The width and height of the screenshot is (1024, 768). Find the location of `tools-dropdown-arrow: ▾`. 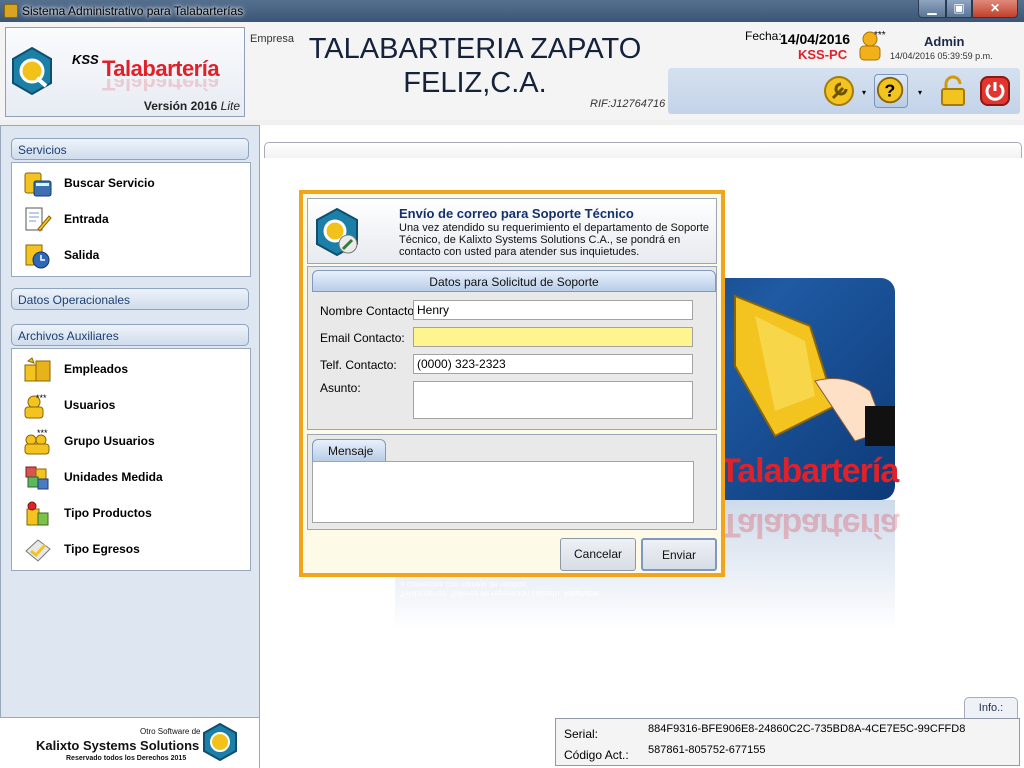

tools-dropdown-arrow: ▾ is located at coordinates (864, 92).